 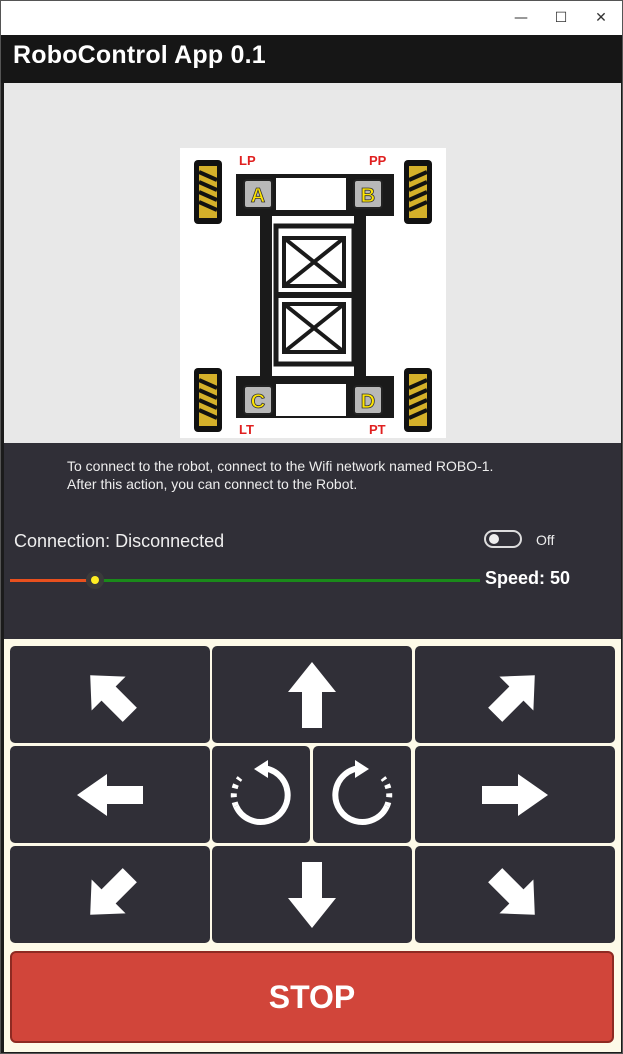 I want to click on speed-slider, so click(x=245, y=580).